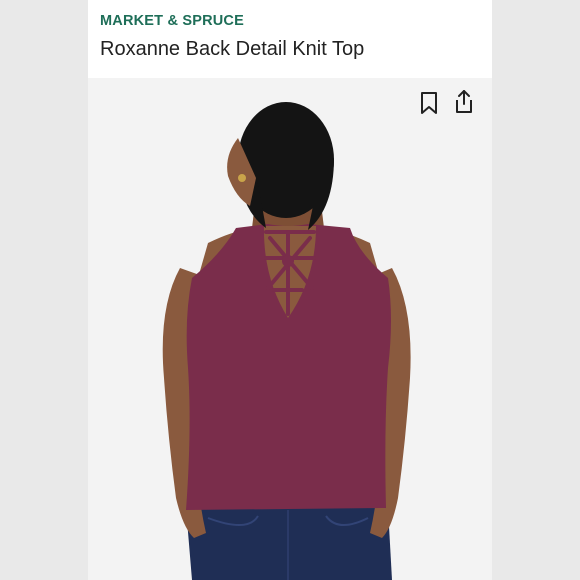  Describe the element at coordinates (464, 101) in the screenshot. I see `share-icon` at that location.